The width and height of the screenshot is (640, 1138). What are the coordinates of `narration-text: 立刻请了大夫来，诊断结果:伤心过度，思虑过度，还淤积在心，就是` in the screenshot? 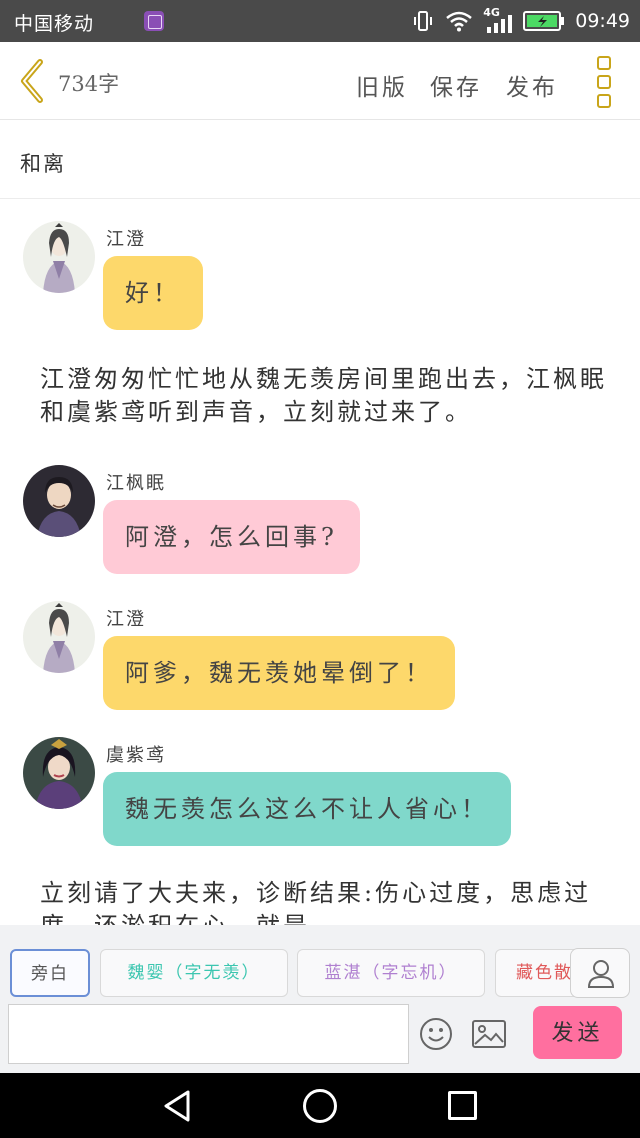 It's located at (330, 901).